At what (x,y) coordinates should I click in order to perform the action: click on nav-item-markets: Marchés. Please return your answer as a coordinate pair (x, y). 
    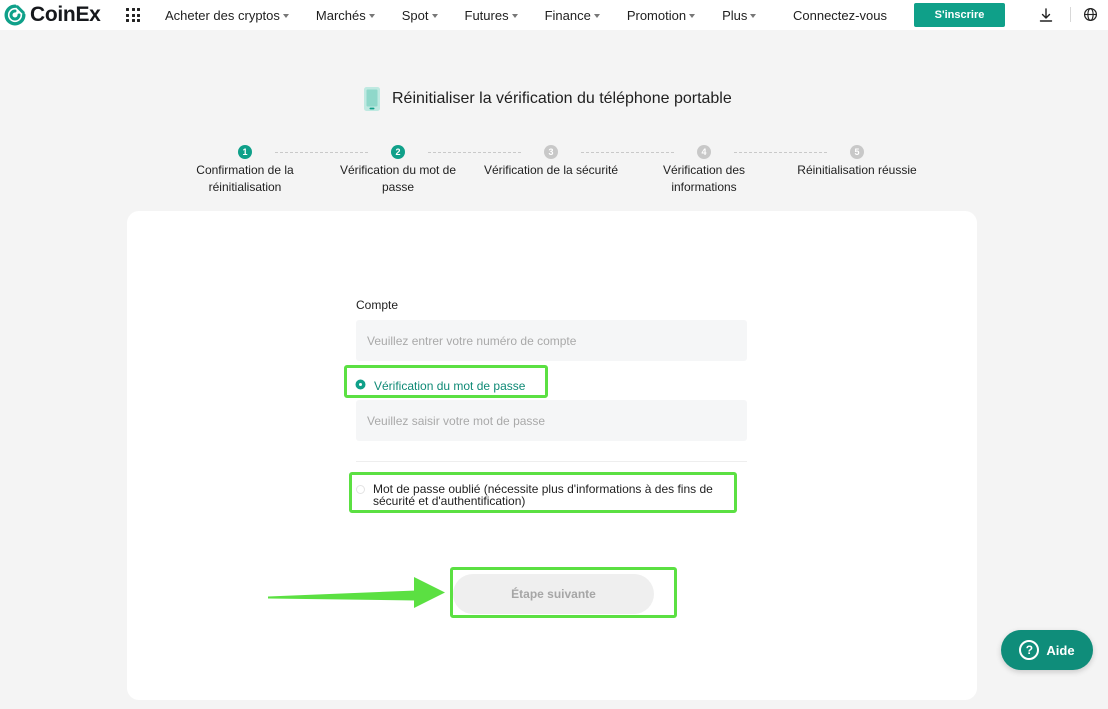
    Looking at the image, I should click on (345, 15).